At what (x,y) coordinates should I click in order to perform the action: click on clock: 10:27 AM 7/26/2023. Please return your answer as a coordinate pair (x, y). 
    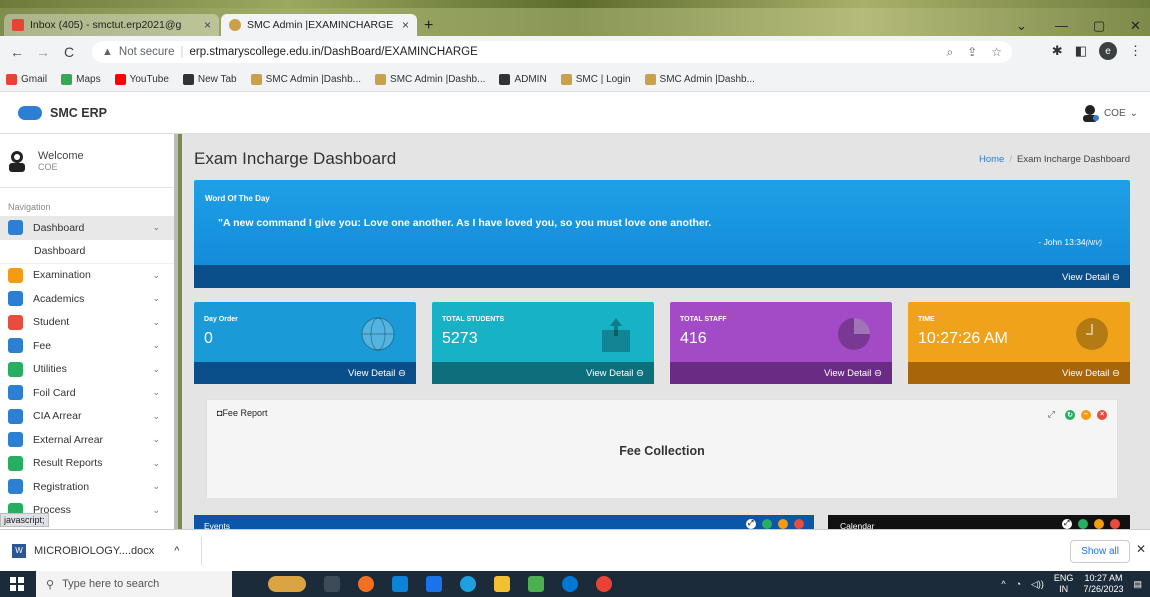
    Looking at the image, I should click on (1103, 584).